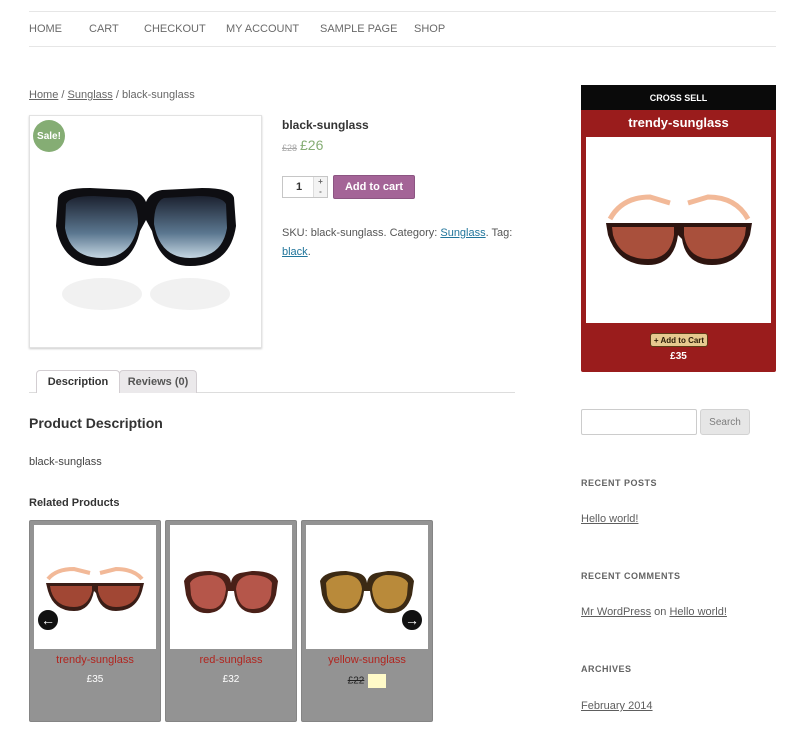  What do you see at coordinates (377, 681) in the screenshot?
I see `price-highlight` at bounding box center [377, 681].